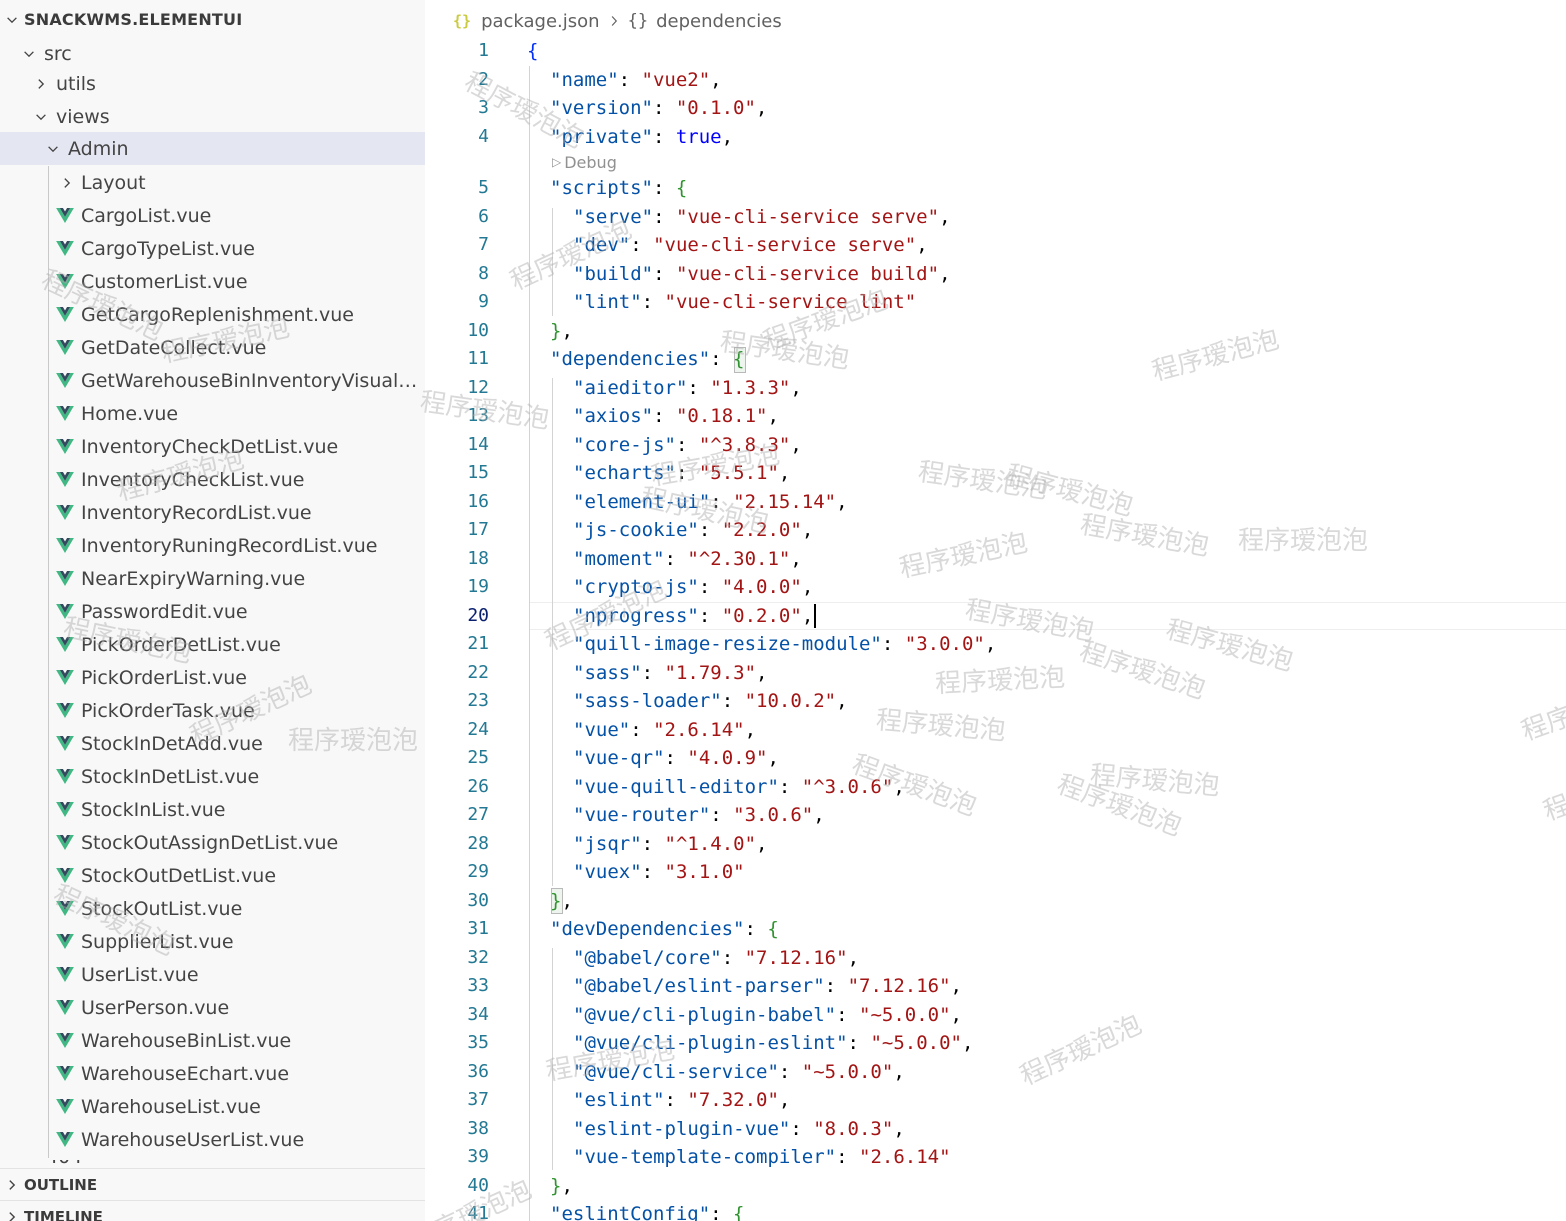 The height and width of the screenshot is (1221, 1566). What do you see at coordinates (540, 21) in the screenshot?
I see `breadcrumb-file: package.json` at bounding box center [540, 21].